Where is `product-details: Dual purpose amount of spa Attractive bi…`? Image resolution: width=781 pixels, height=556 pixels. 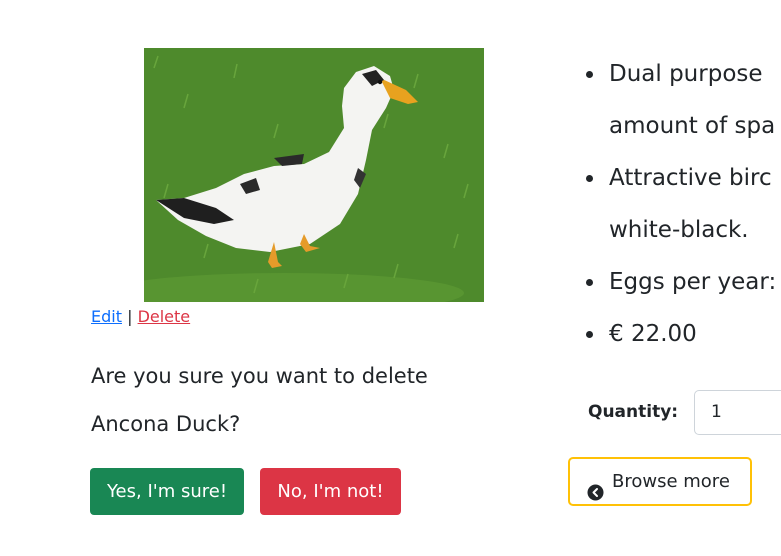 product-details: Dual purpose amount of spa Attractive bi… is located at coordinates (682, 204).